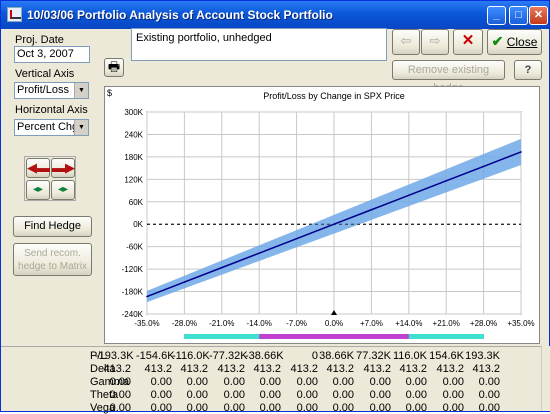 This screenshot has width=550, height=414. I want to click on checkmark-icon: ✔, so click(497, 41).